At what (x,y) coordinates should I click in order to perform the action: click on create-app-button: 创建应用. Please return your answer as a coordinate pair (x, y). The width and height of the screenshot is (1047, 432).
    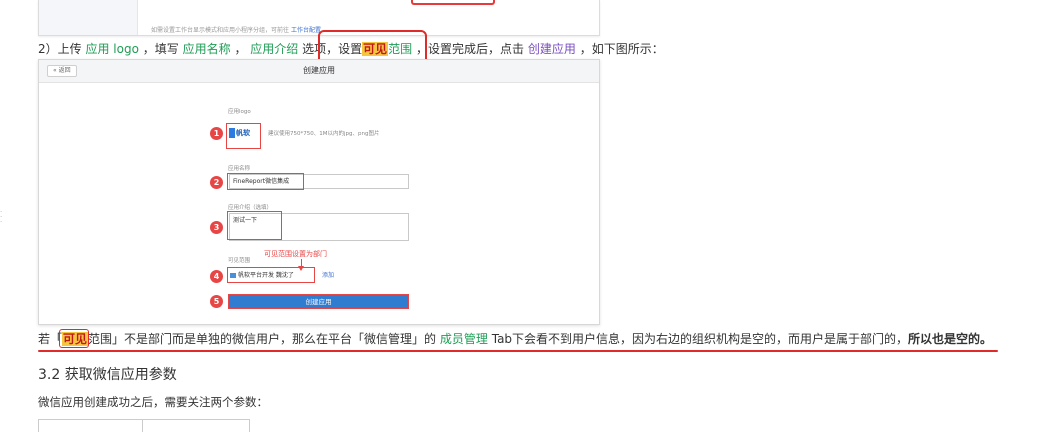
    Looking at the image, I should click on (318, 301).